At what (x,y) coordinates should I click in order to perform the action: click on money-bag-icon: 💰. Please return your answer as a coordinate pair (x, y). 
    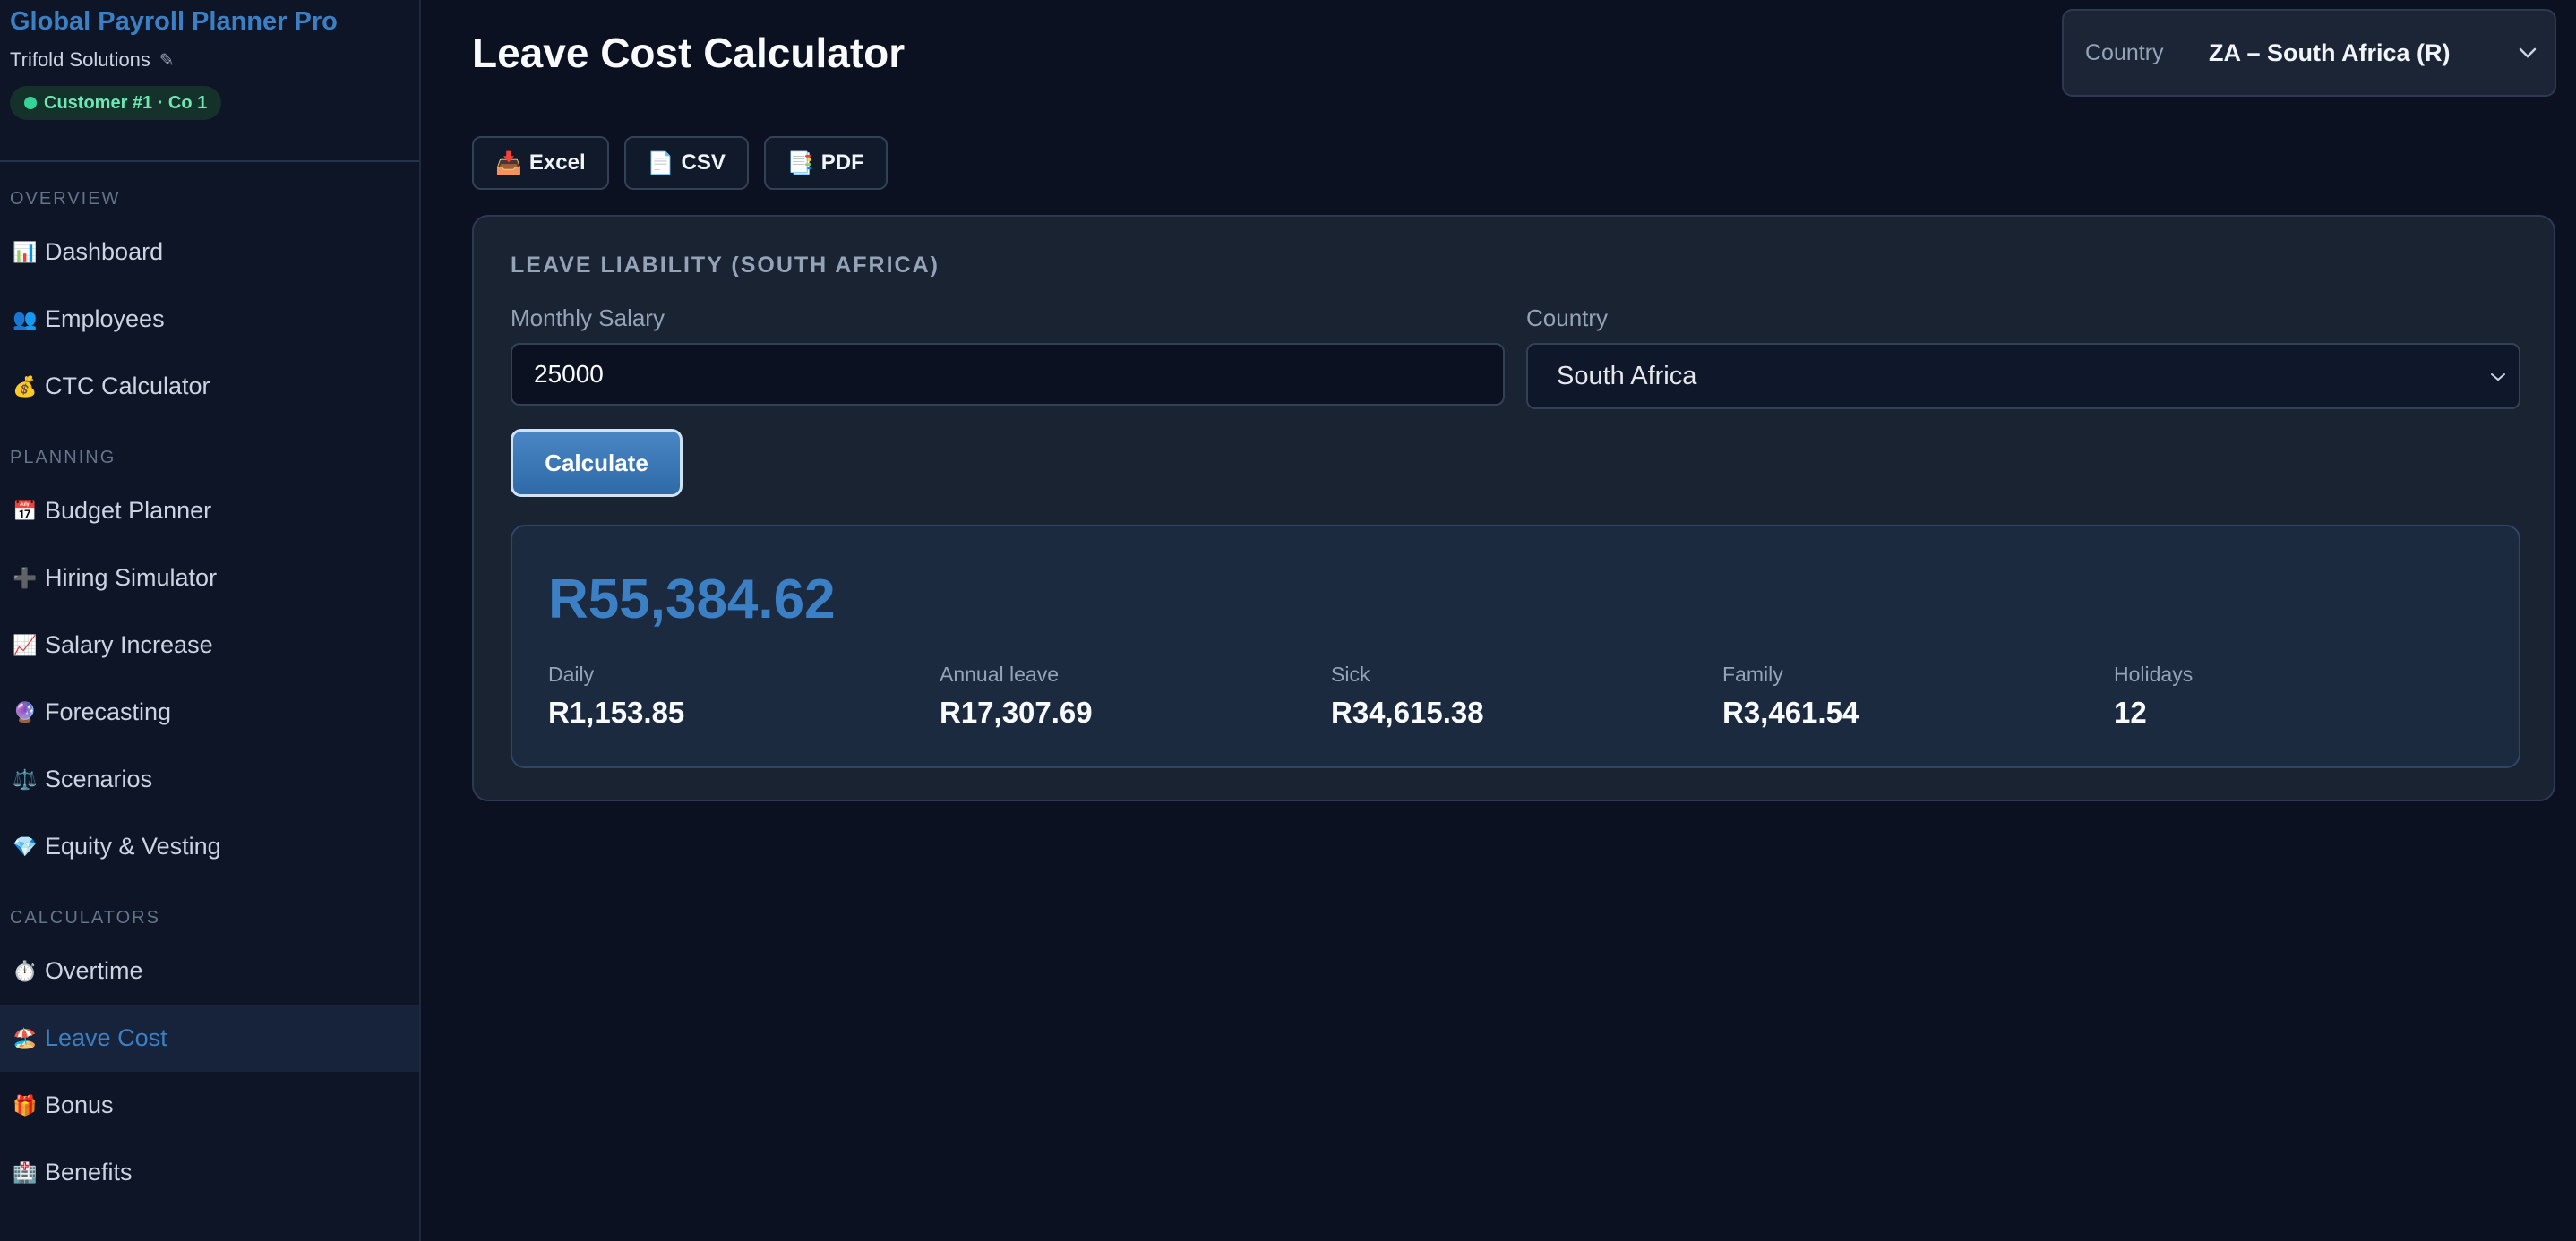
    Looking at the image, I should click on (25, 386).